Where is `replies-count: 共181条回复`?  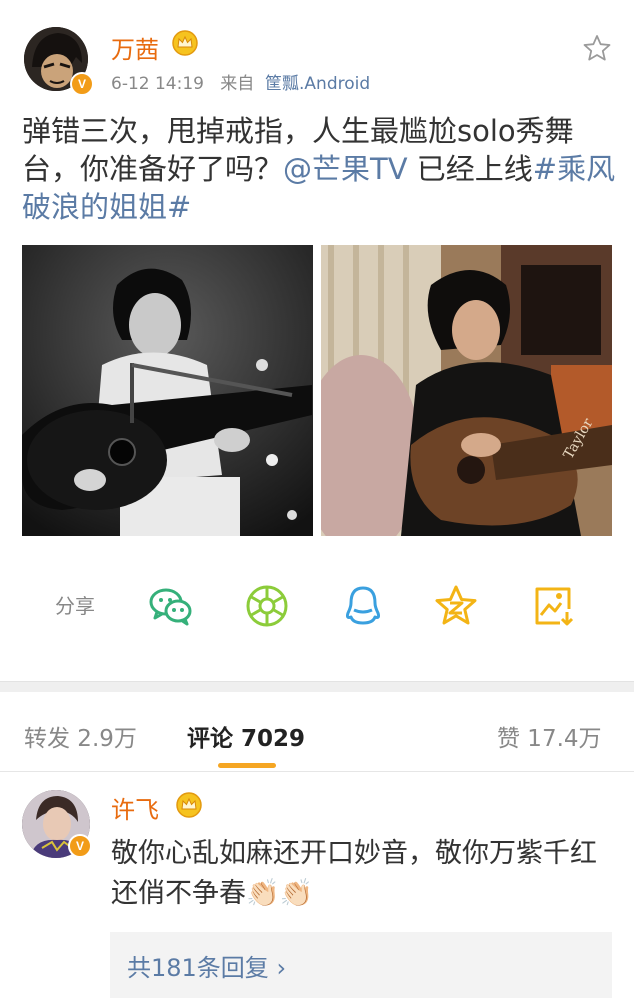
replies-count: 共181条回复 is located at coordinates (198, 968).